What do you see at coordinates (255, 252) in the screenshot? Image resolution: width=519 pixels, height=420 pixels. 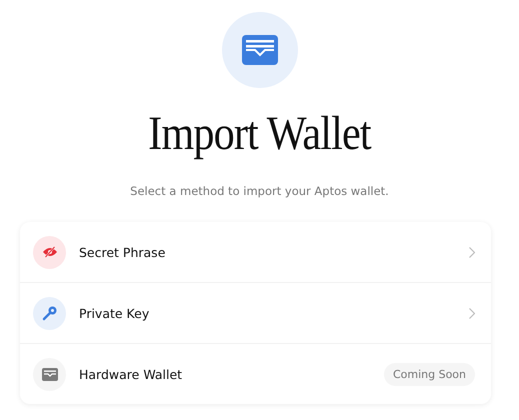 I see `import-option: Secret Phrase` at bounding box center [255, 252].